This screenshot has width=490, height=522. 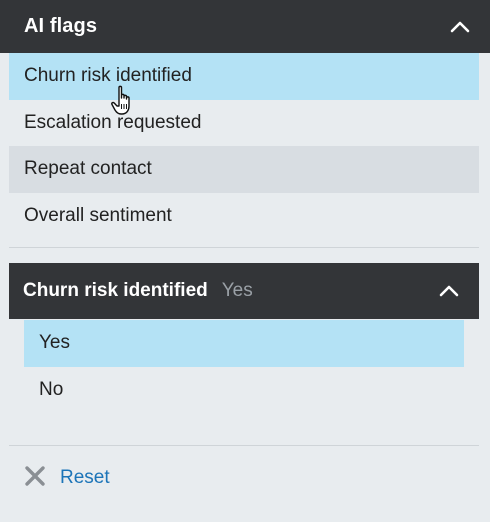 I want to click on flag-item-repeat-contact: Repeat contact, so click(x=244, y=169).